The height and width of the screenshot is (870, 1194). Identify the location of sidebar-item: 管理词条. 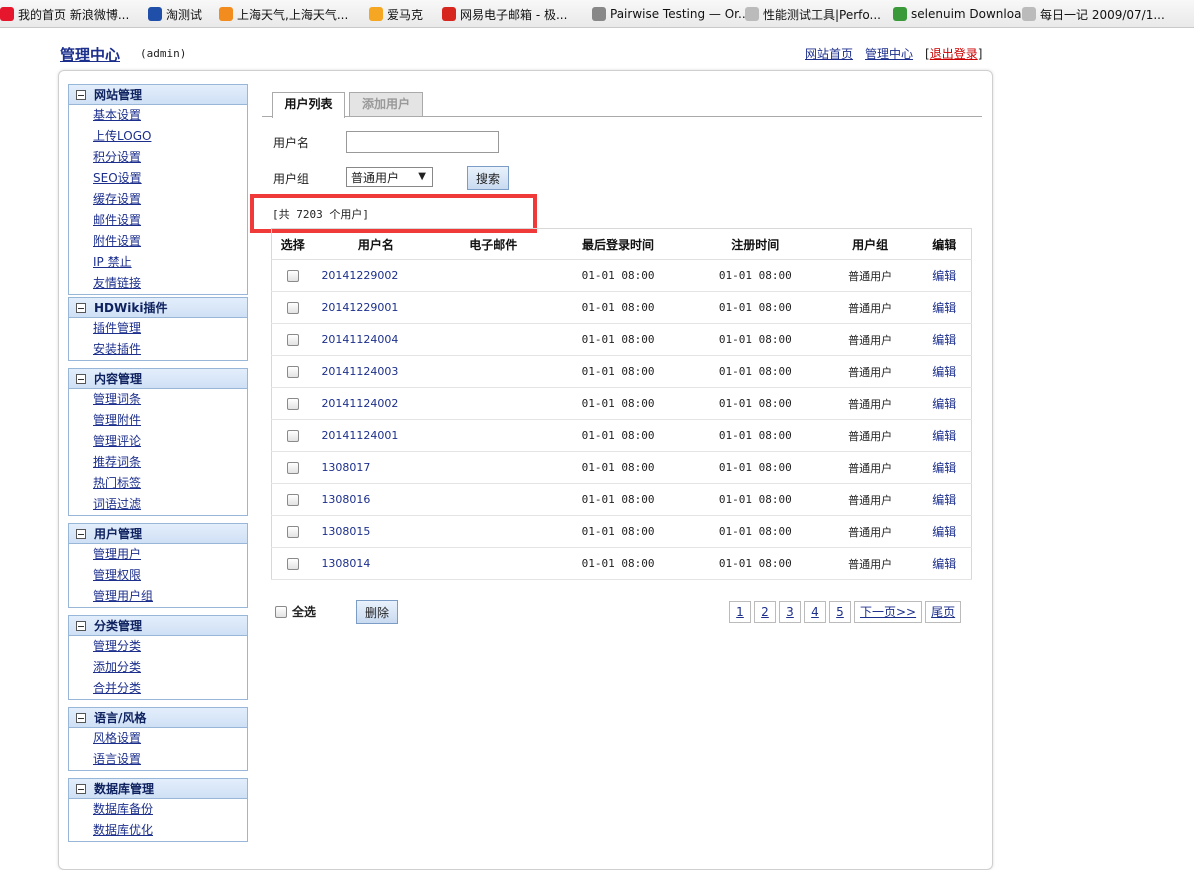
(158, 399).